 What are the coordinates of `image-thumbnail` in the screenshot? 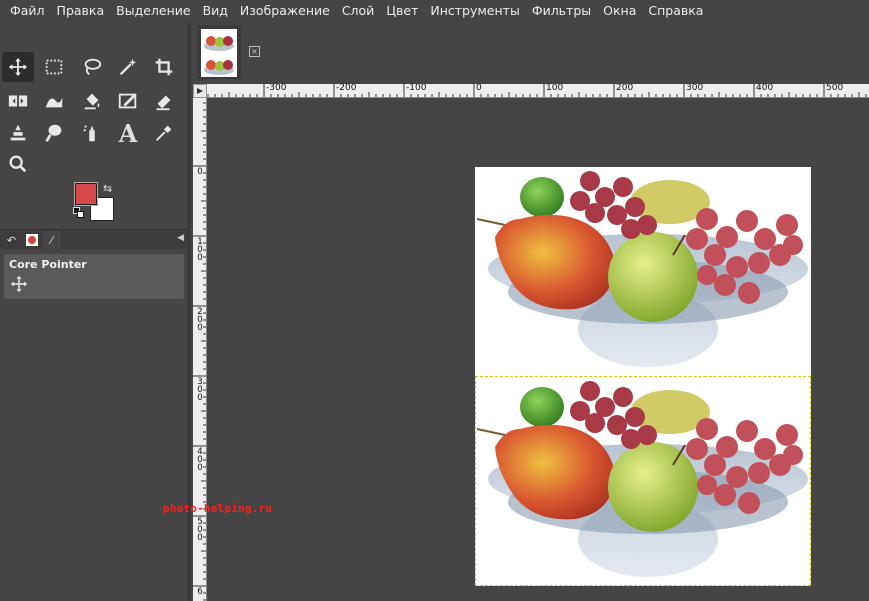 It's located at (219, 53).